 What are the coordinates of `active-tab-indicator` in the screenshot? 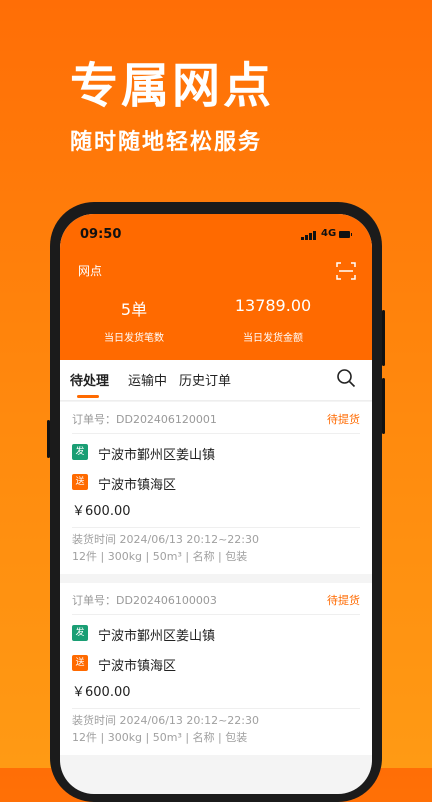 It's located at (88, 396).